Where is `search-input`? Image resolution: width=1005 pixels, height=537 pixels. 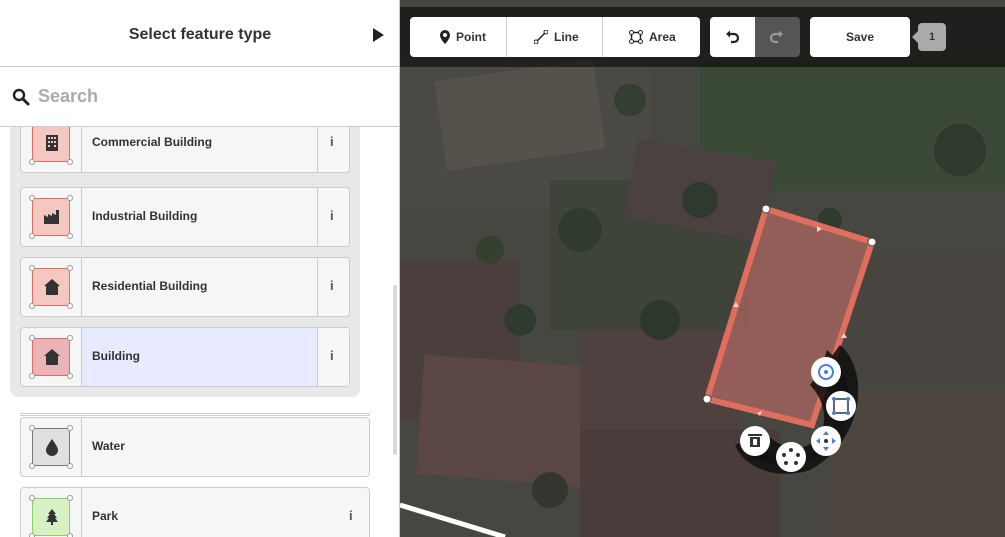 search-input is located at coordinates (208, 96).